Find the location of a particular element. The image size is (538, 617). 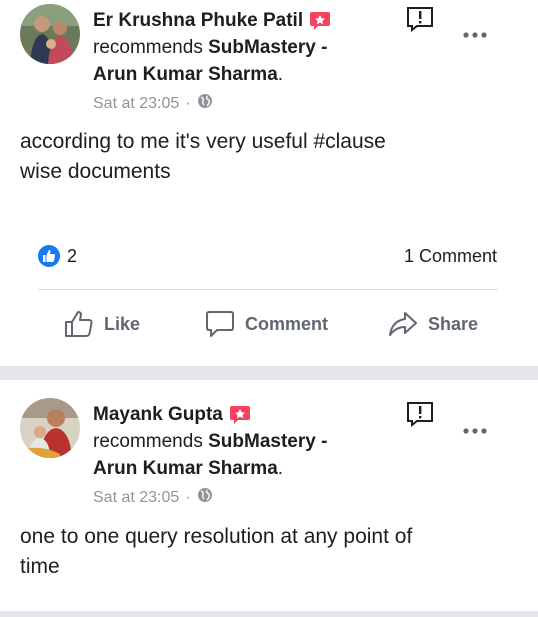

comment-icon is located at coordinates (220, 324).